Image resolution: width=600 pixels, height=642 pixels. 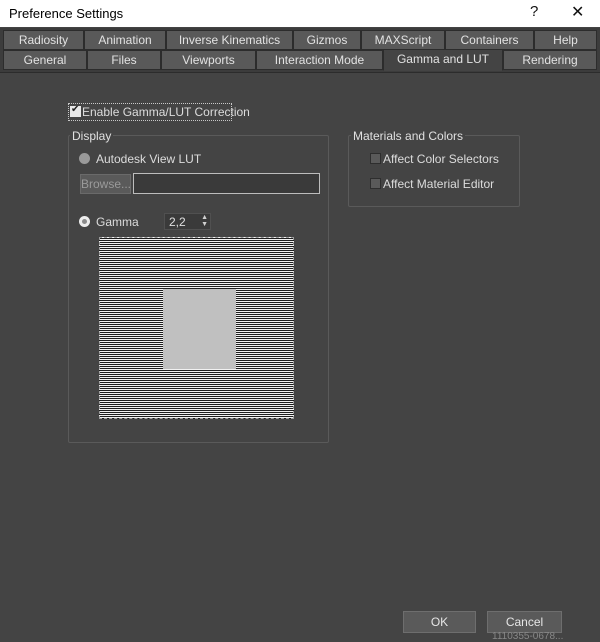 What do you see at coordinates (177, 222) in the screenshot?
I see `gamma-value: 2,2` at bounding box center [177, 222].